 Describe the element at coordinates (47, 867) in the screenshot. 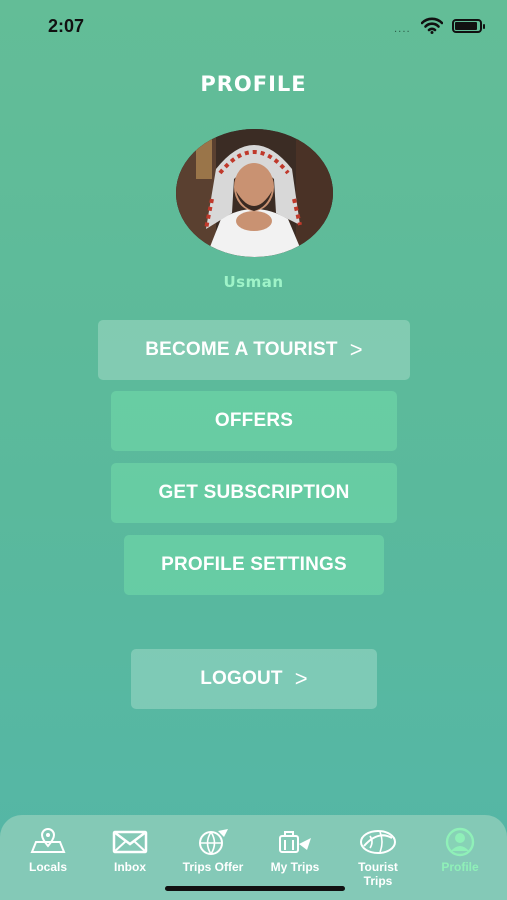

I see `tab-locals-label: Locals` at that location.